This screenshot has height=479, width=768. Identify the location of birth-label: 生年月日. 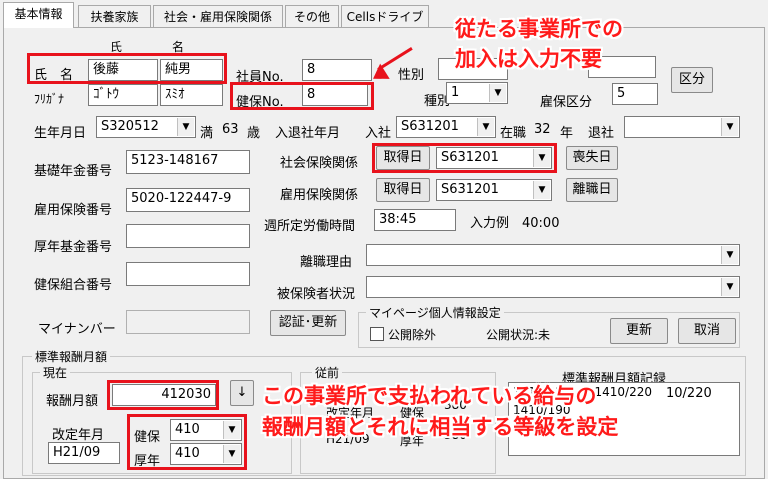
(60, 133).